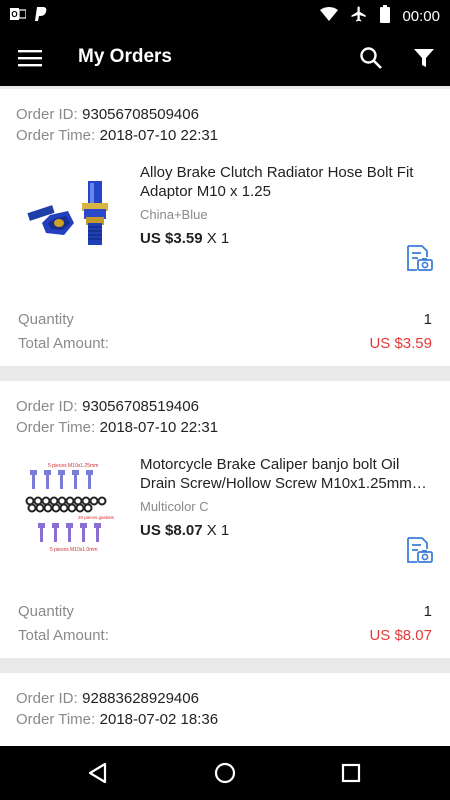  Describe the element at coordinates (400, 343) in the screenshot. I see `total-amount-value: US $3.59` at that location.